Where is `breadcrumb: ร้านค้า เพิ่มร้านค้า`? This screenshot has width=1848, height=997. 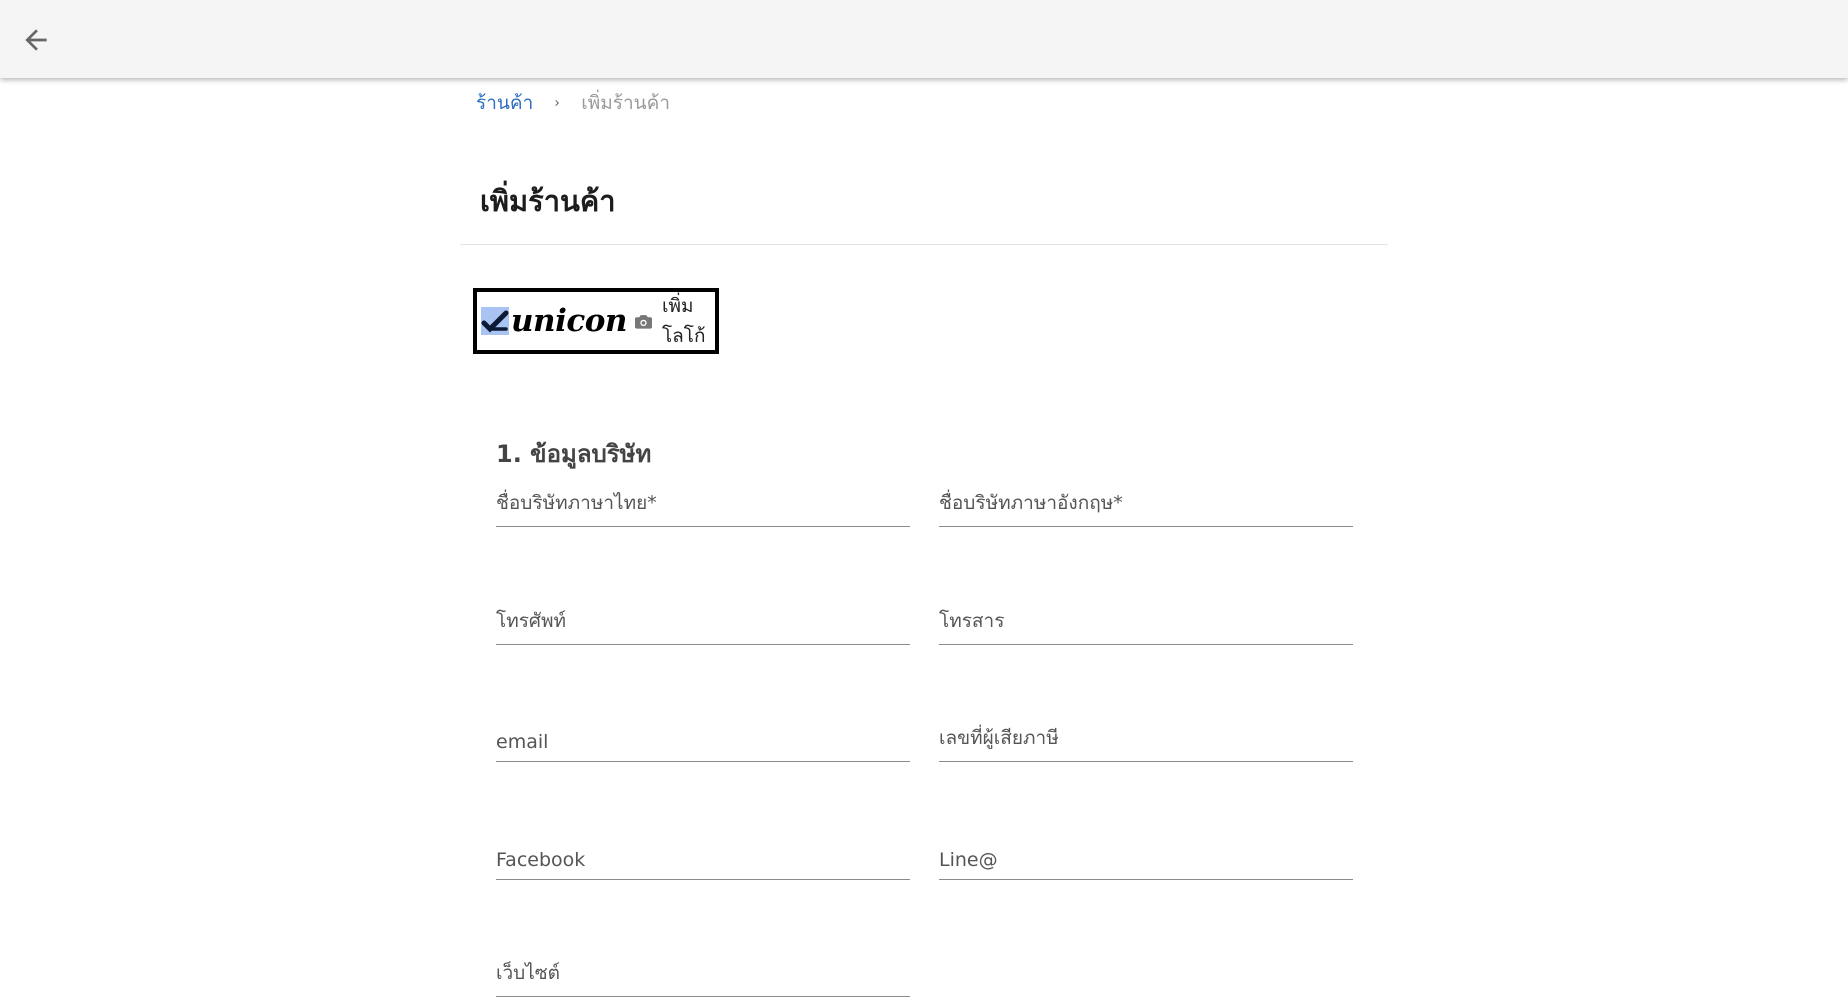
breadcrumb: ร้านค้า เพิ่มร้านค้า is located at coordinates (573, 103).